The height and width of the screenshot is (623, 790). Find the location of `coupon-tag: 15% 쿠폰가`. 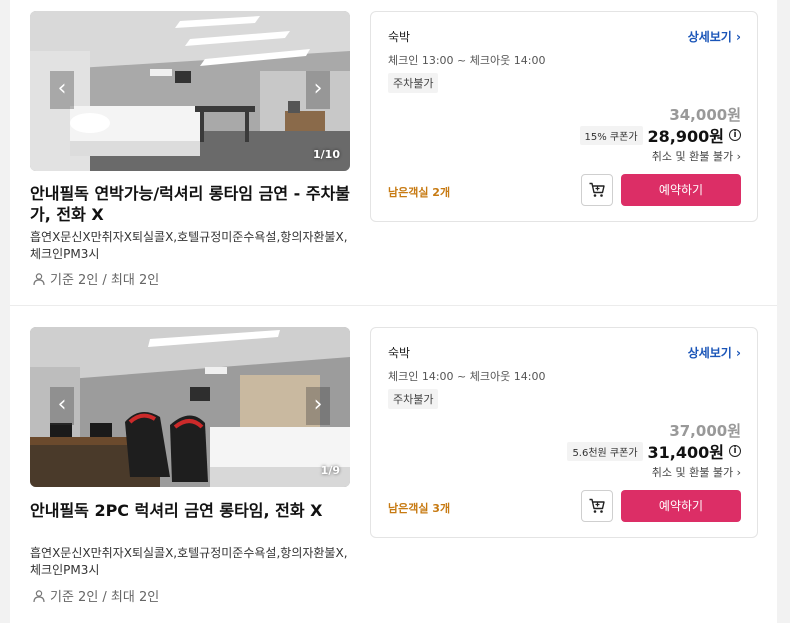

coupon-tag: 15% 쿠폰가 is located at coordinates (611, 135).